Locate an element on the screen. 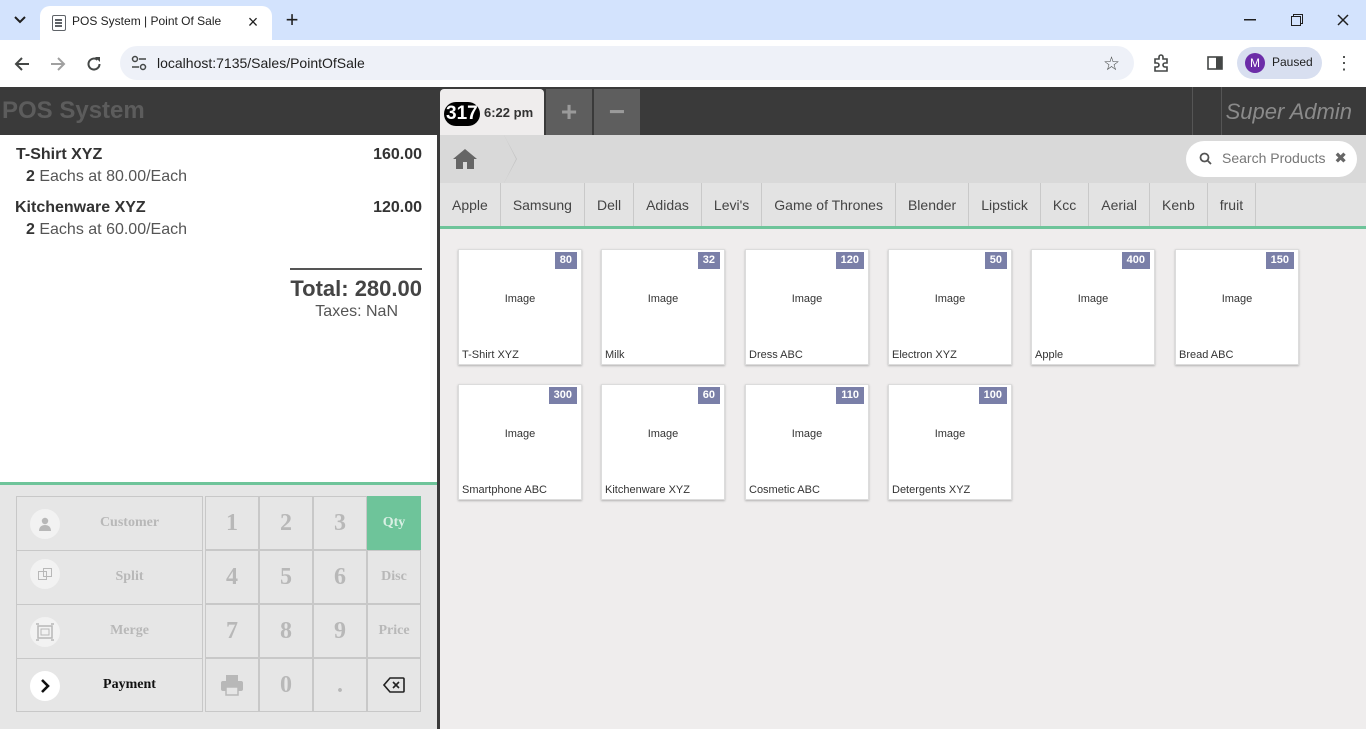 This screenshot has width=1366, height=729. browser-tab: POS System | Point Of Sale × is located at coordinates (156, 23).